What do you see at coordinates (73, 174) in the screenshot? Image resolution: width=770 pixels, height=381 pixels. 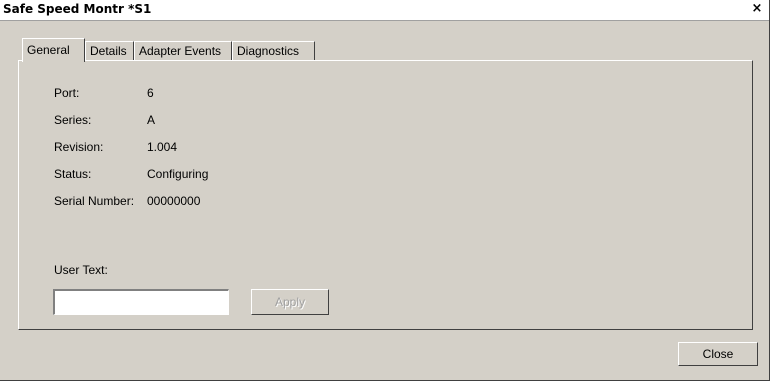 I see `status-label: Status:` at bounding box center [73, 174].